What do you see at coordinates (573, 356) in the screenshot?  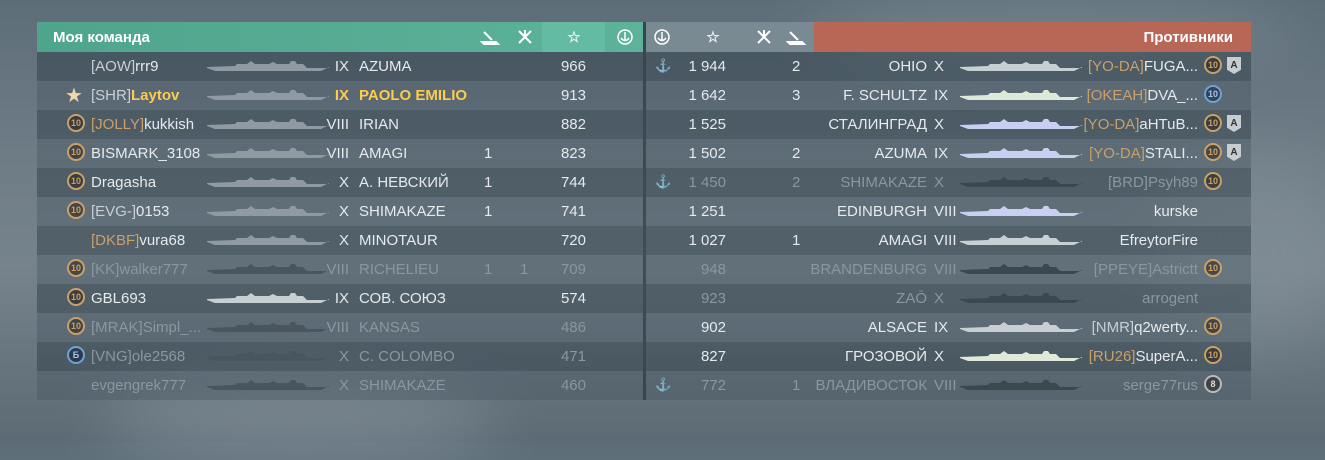 I see `score: 471` at bounding box center [573, 356].